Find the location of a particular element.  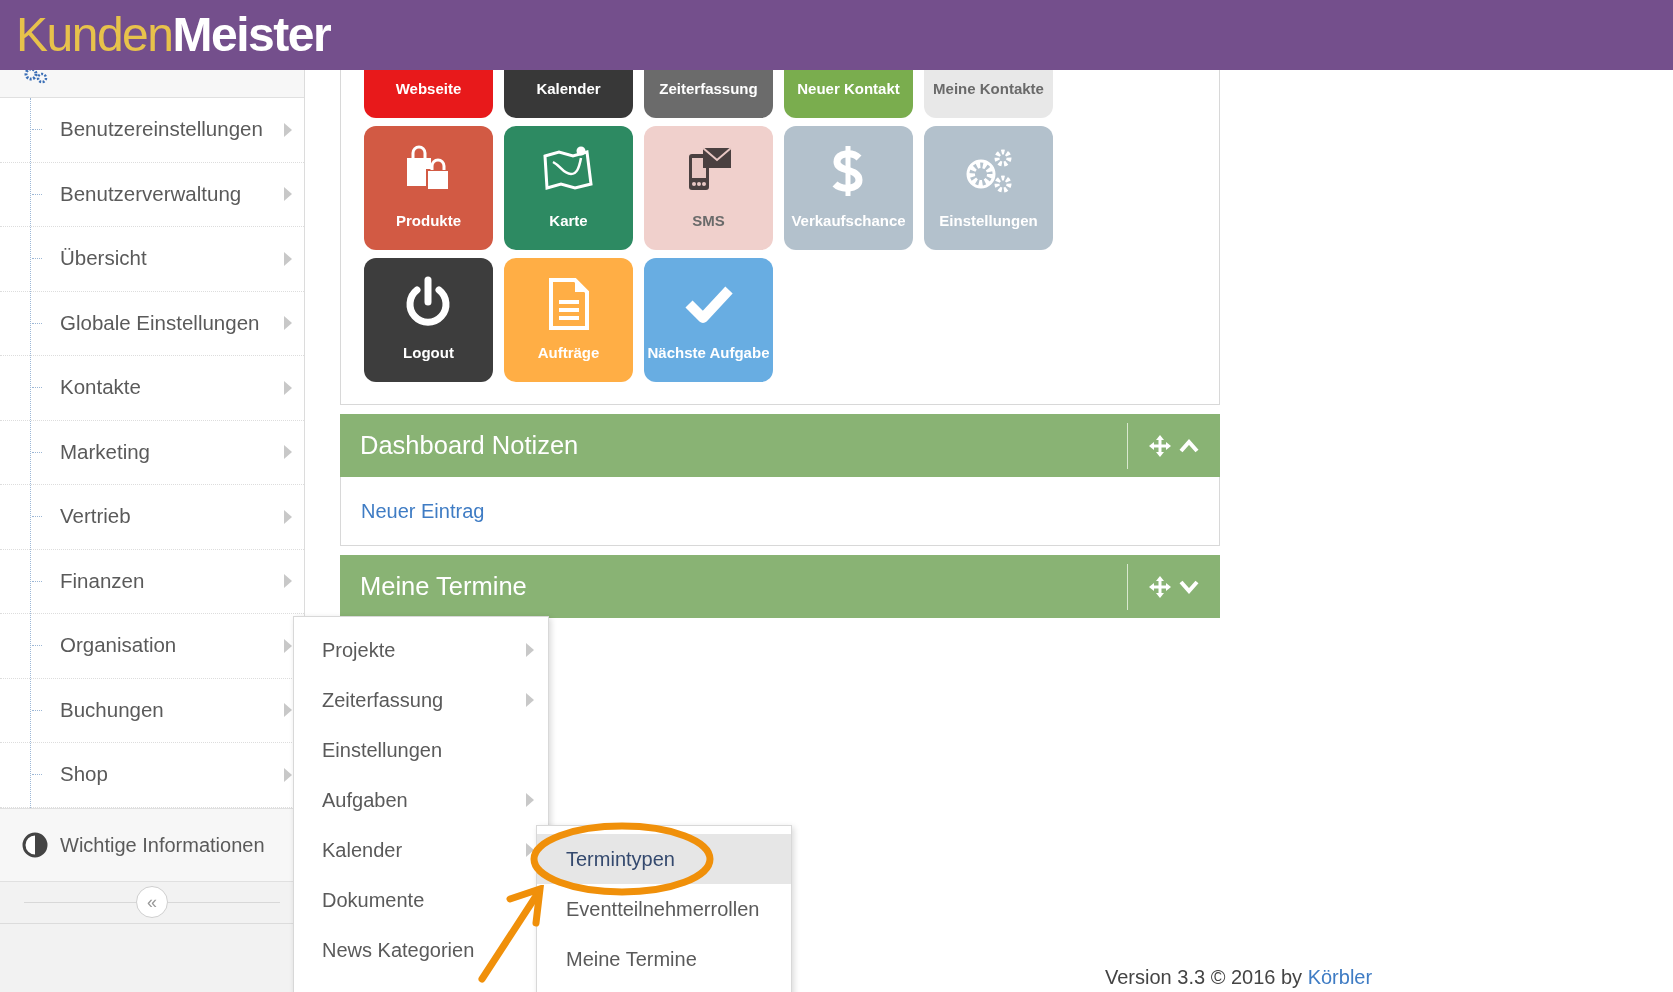

sidebar-item-label: Benutzerverwaltung is located at coordinates (151, 193).